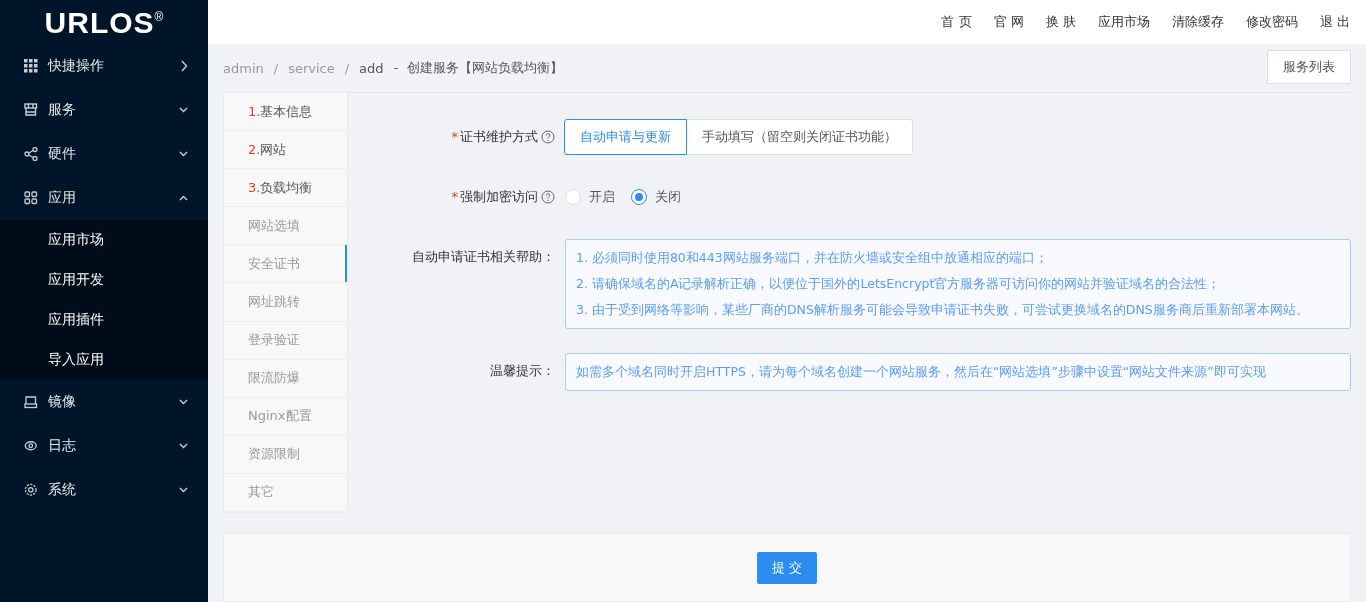  What do you see at coordinates (285, 150) in the screenshot?
I see `step-item: 2.网站` at bounding box center [285, 150].